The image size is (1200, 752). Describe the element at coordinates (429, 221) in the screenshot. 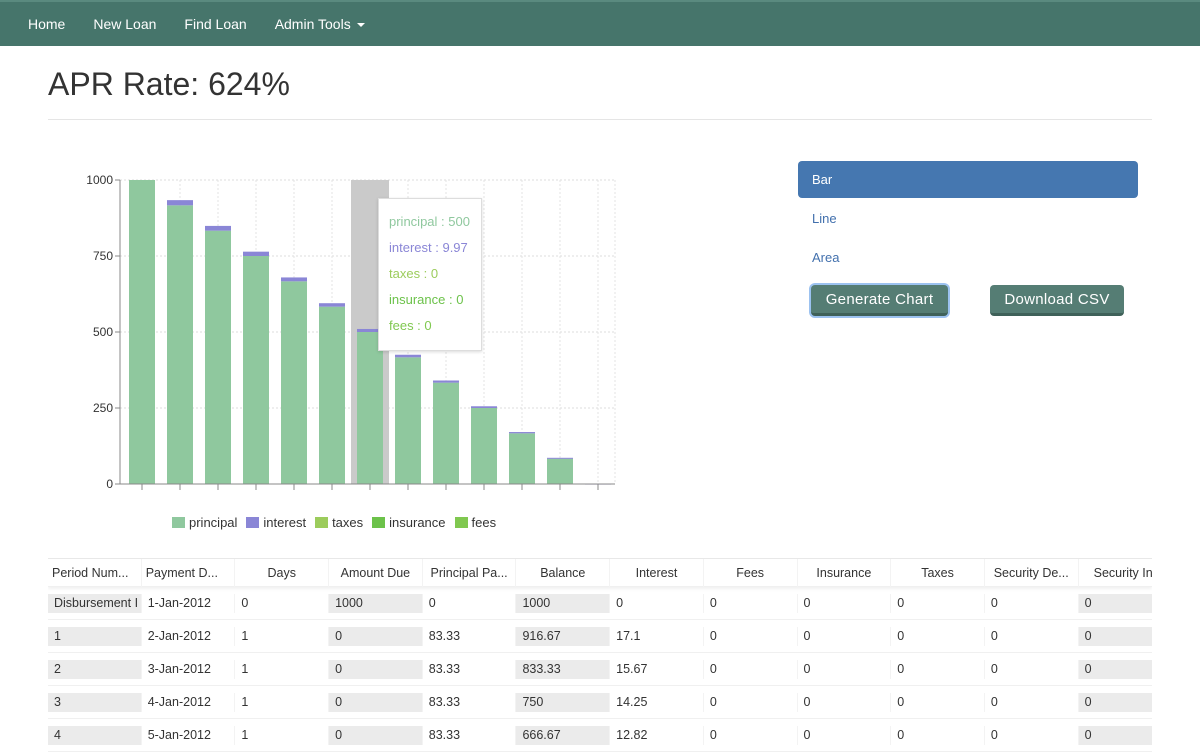

I see `tooltip-line: principal : 500` at that location.